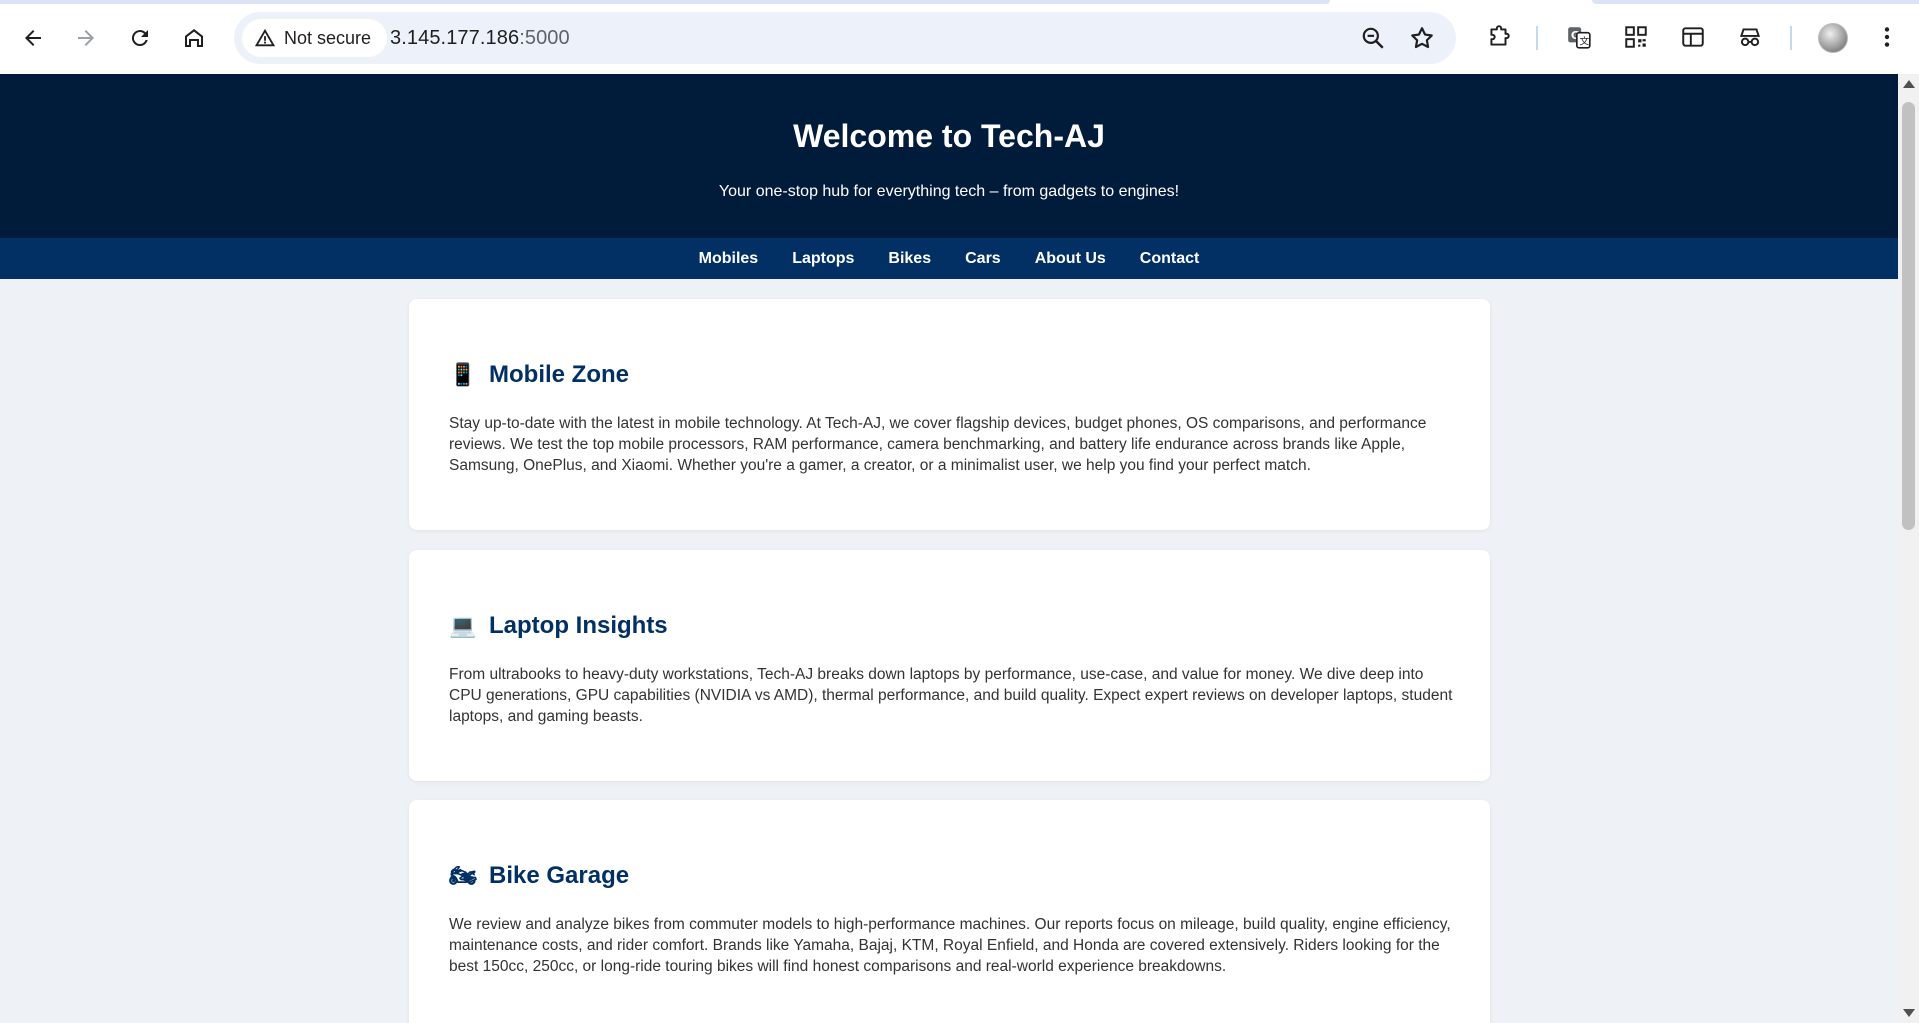 This screenshot has height=1023, width=1919. What do you see at coordinates (463, 626) in the screenshot?
I see `laptop-icon: 💻` at bounding box center [463, 626].